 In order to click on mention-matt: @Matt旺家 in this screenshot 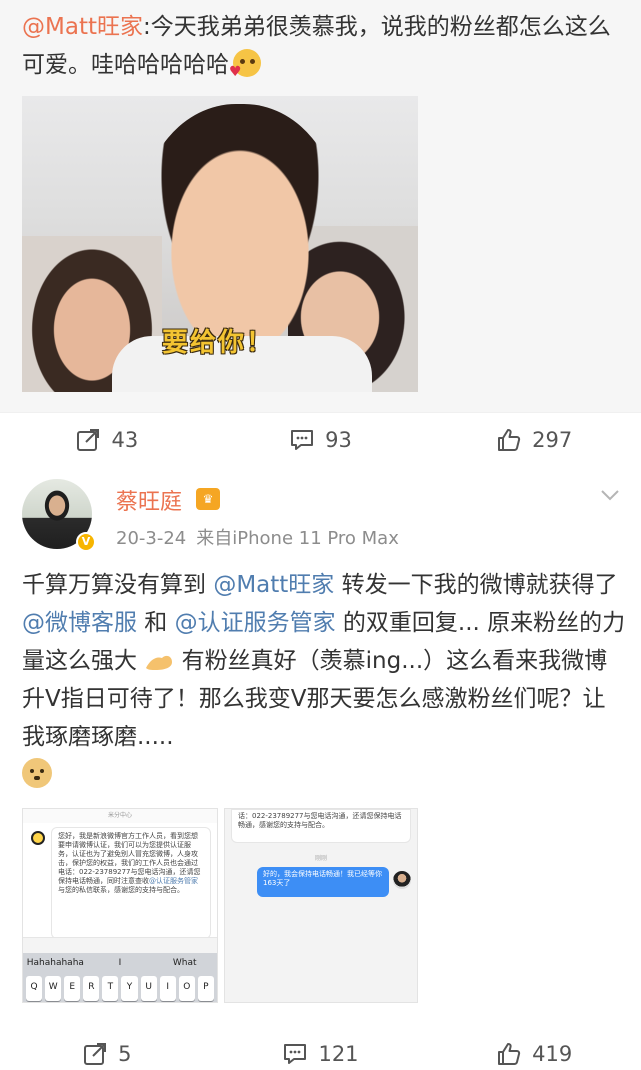, I will do `click(273, 585)`.